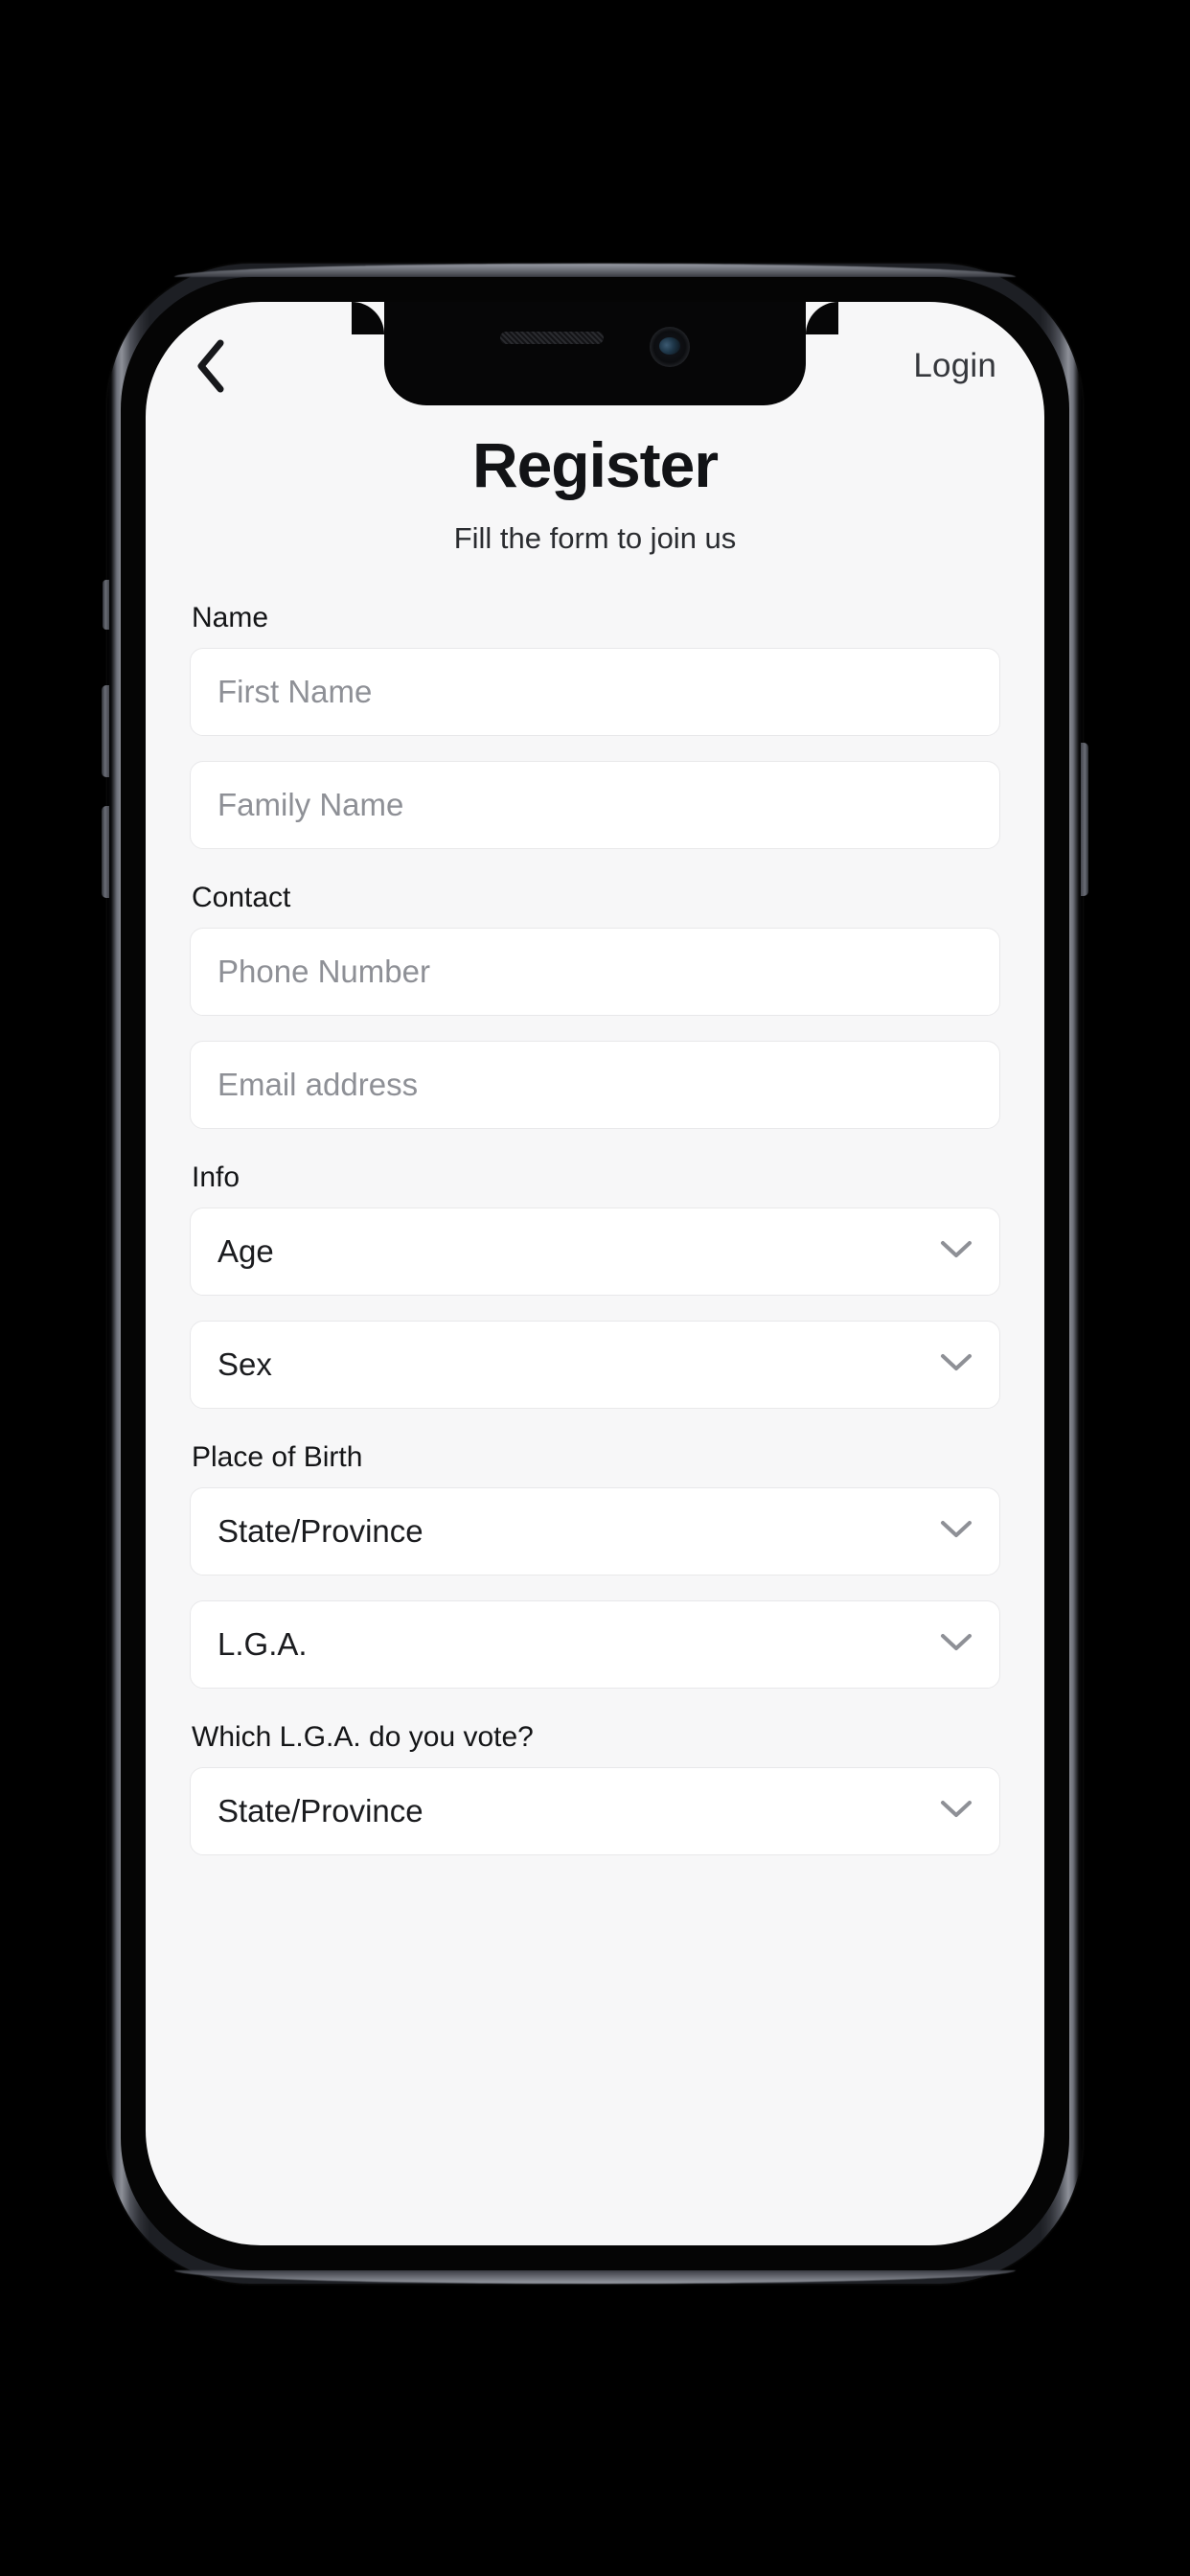 Image resolution: width=1190 pixels, height=2576 pixels. What do you see at coordinates (595, 805) in the screenshot?
I see `family-name-input: Family Name` at bounding box center [595, 805].